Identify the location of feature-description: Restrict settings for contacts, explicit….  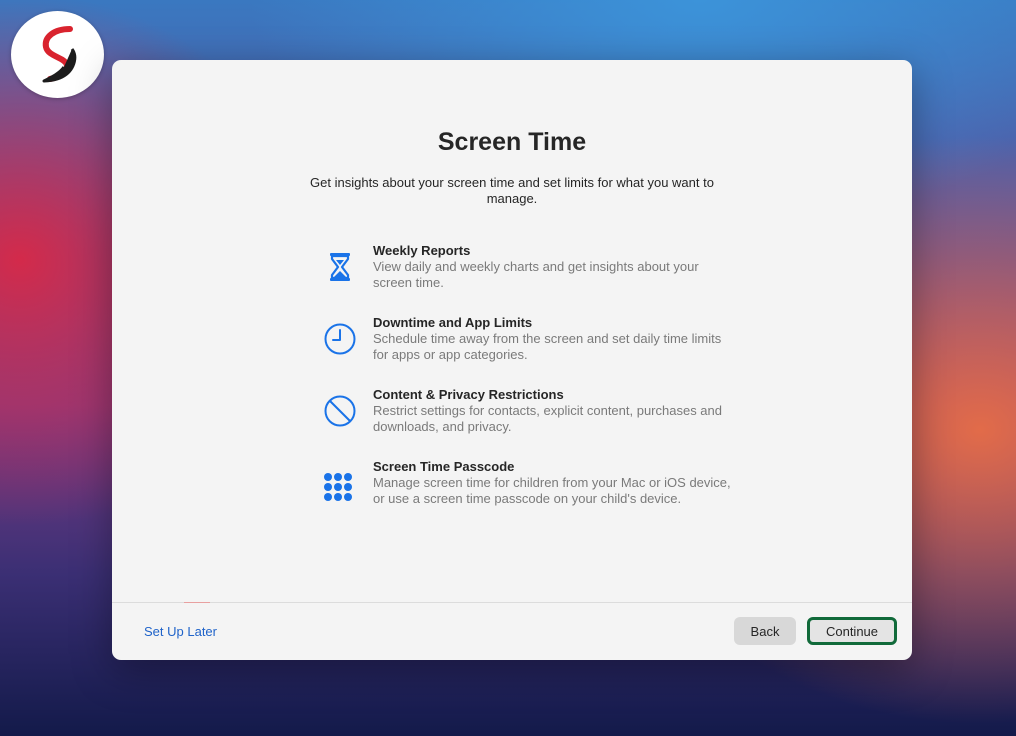
(548, 418).